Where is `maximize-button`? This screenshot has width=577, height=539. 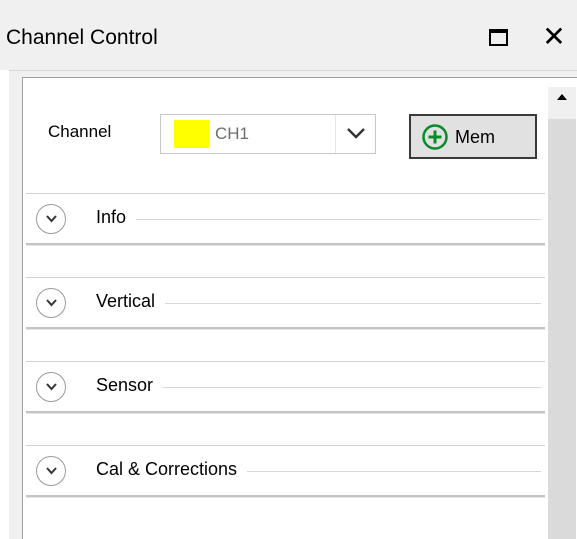 maximize-button is located at coordinates (499, 39).